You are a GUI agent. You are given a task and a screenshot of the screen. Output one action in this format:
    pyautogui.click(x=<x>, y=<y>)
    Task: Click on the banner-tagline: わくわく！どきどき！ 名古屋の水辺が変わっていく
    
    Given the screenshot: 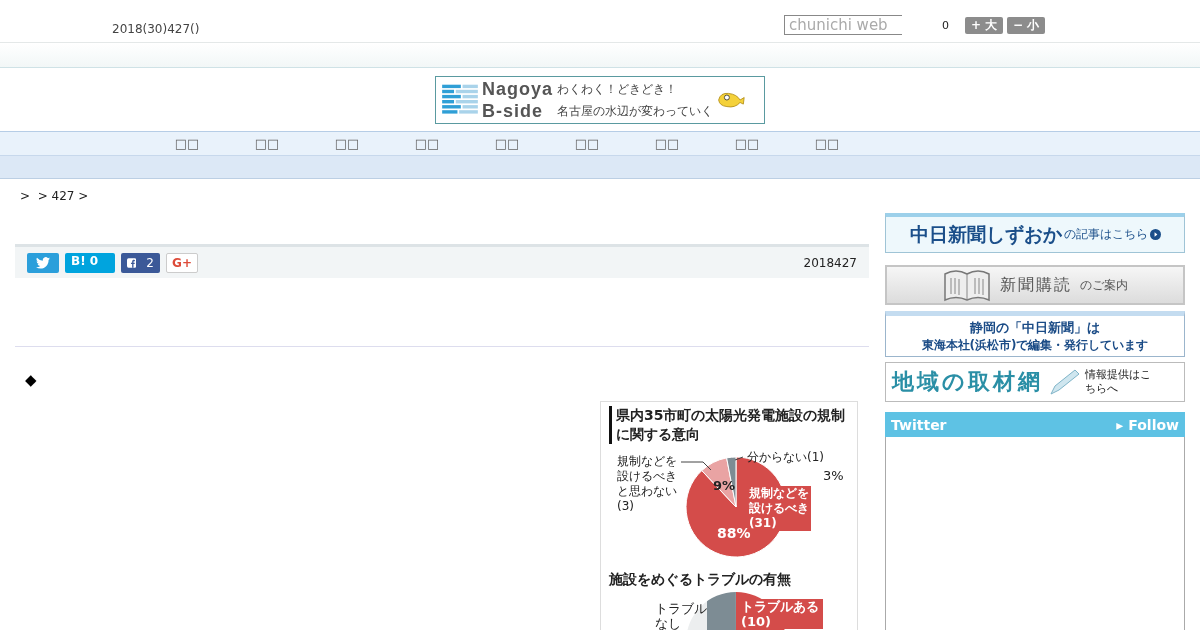 What is the action you would take?
    pyautogui.click(x=635, y=100)
    